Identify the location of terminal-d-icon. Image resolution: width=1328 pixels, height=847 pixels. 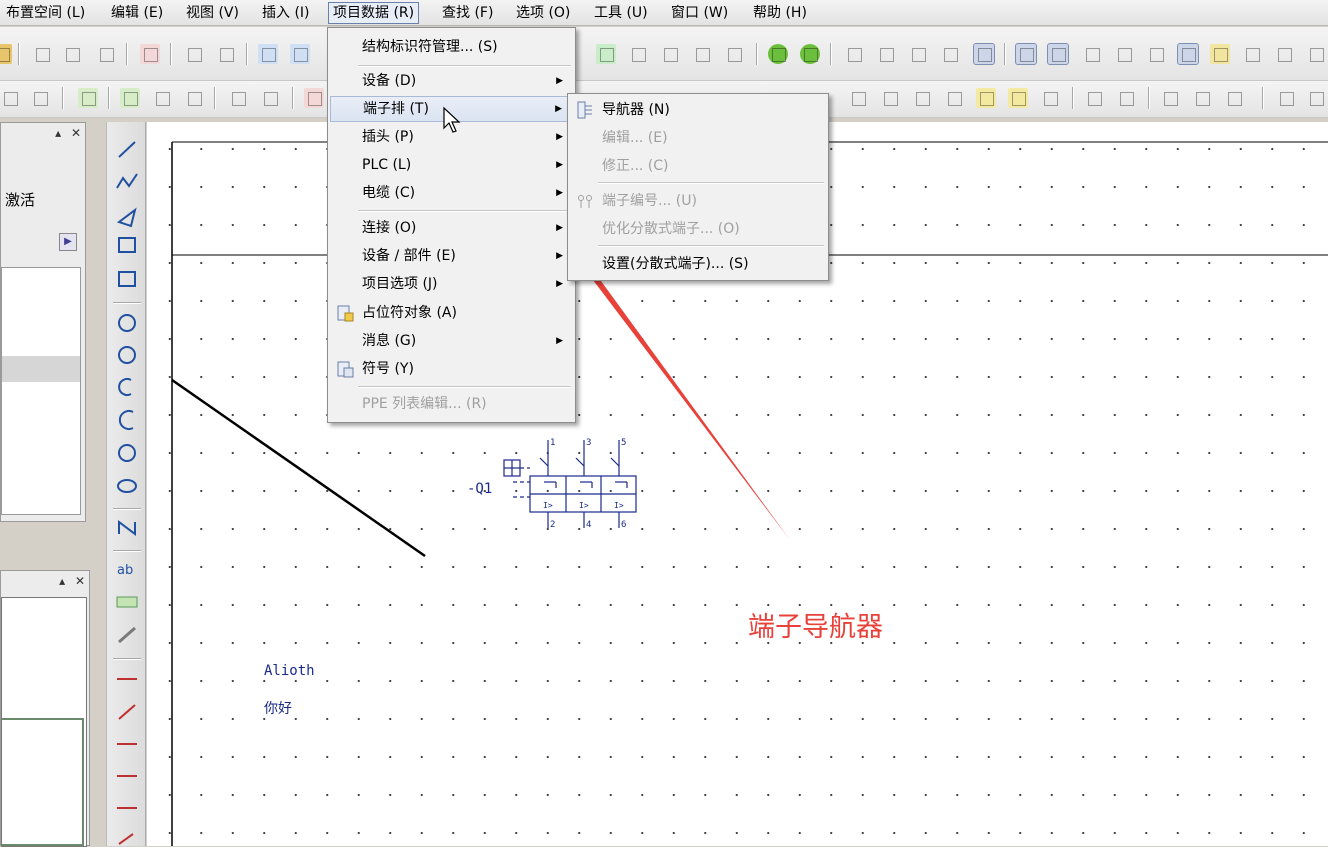
(954, 98).